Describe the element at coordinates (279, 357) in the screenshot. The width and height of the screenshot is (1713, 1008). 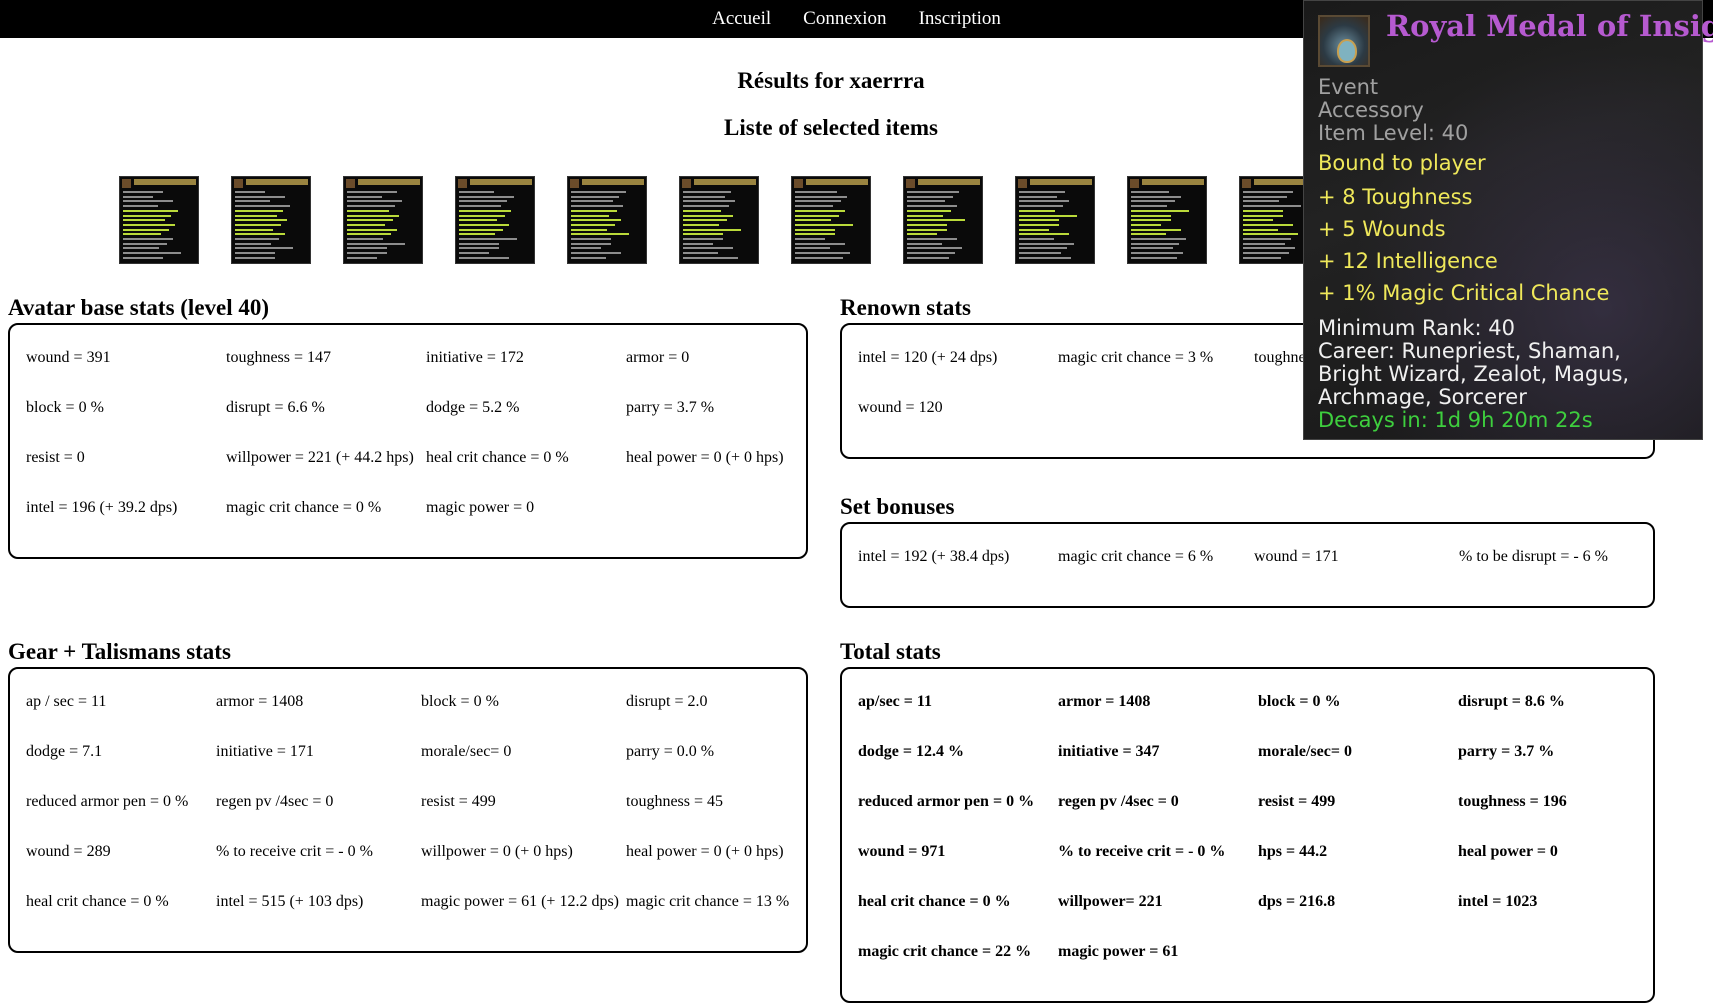
I see `stat-entry: toughness = 147` at that location.